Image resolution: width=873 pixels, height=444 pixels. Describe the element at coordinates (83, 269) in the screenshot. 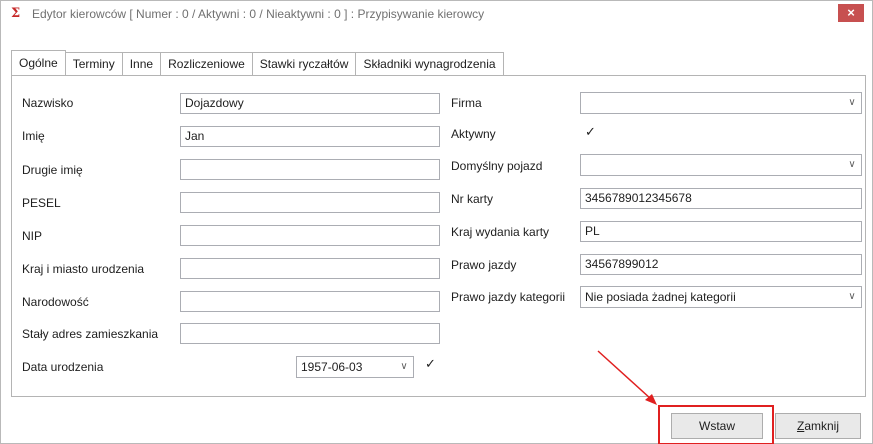

I see `kraj-miasto-label: Kraj i miasto urodzenia` at that location.